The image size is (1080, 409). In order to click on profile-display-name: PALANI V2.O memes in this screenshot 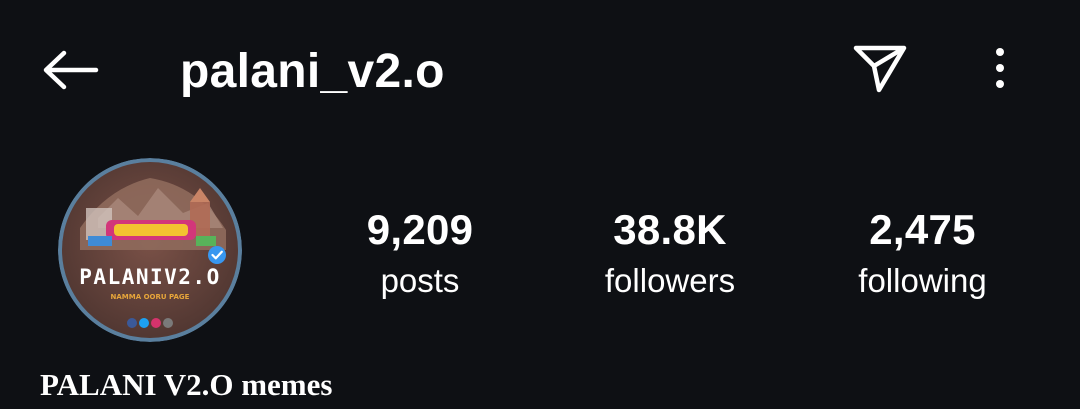, I will do `click(186, 384)`.